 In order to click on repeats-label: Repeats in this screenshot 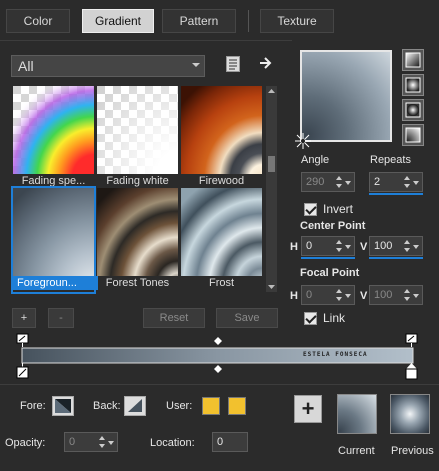, I will do `click(390, 160)`.